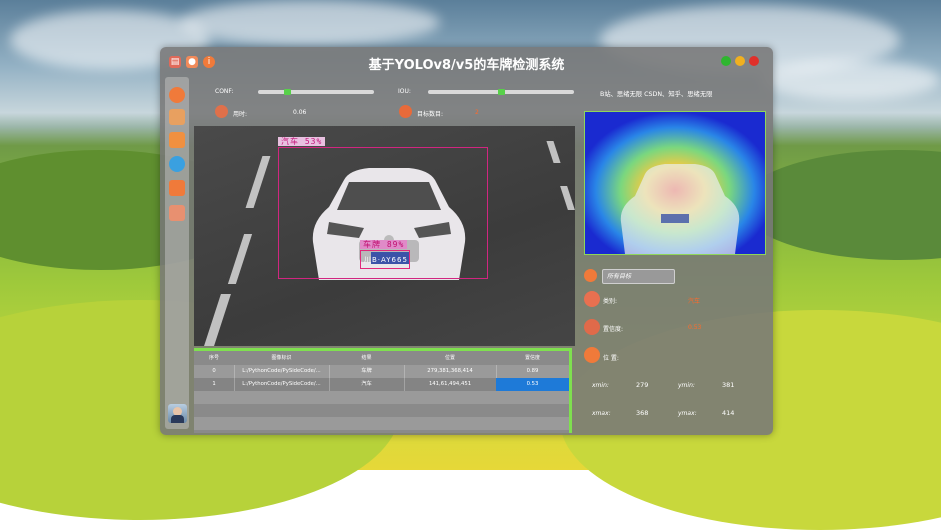 This screenshot has width=941, height=530. I want to click on xmax-label: xmax:, so click(601, 413).